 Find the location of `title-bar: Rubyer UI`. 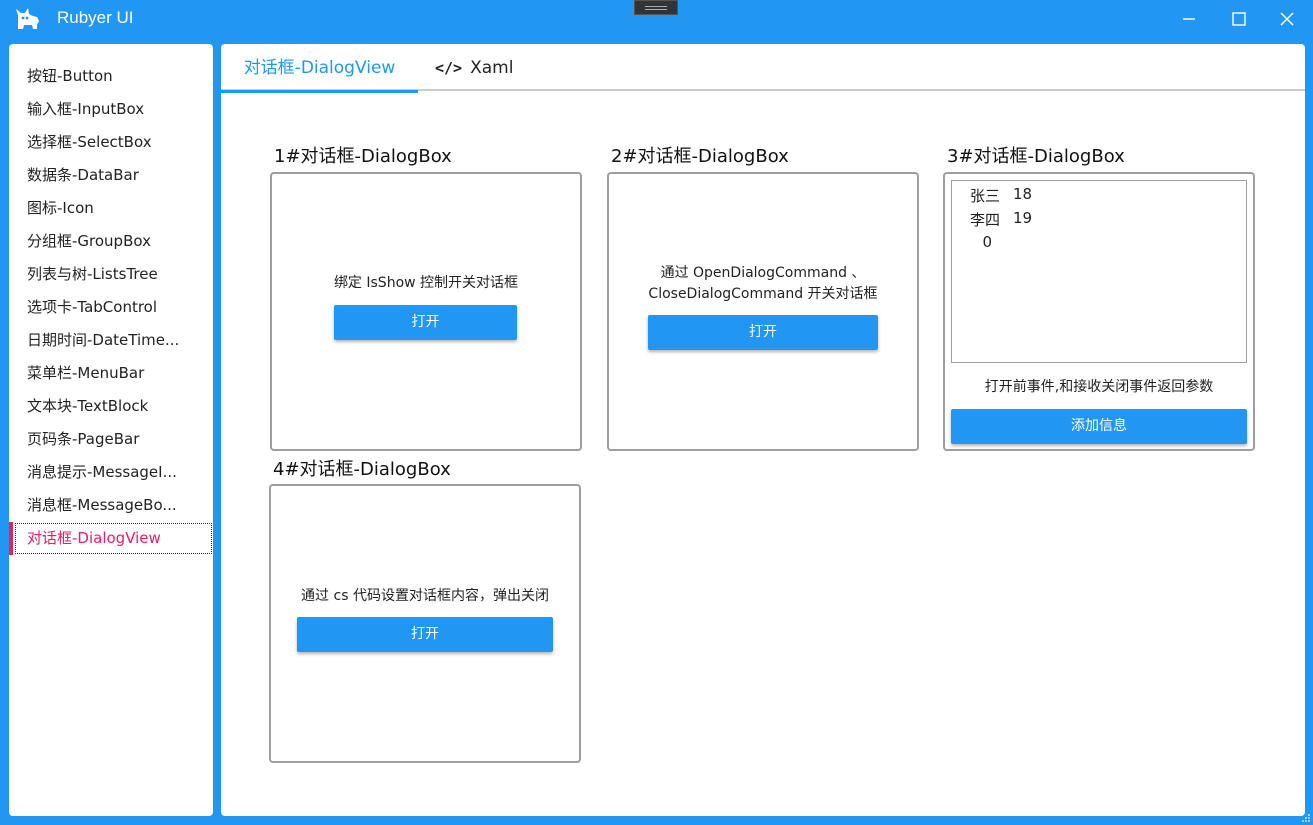

title-bar: Rubyer UI is located at coordinates (656, 19).